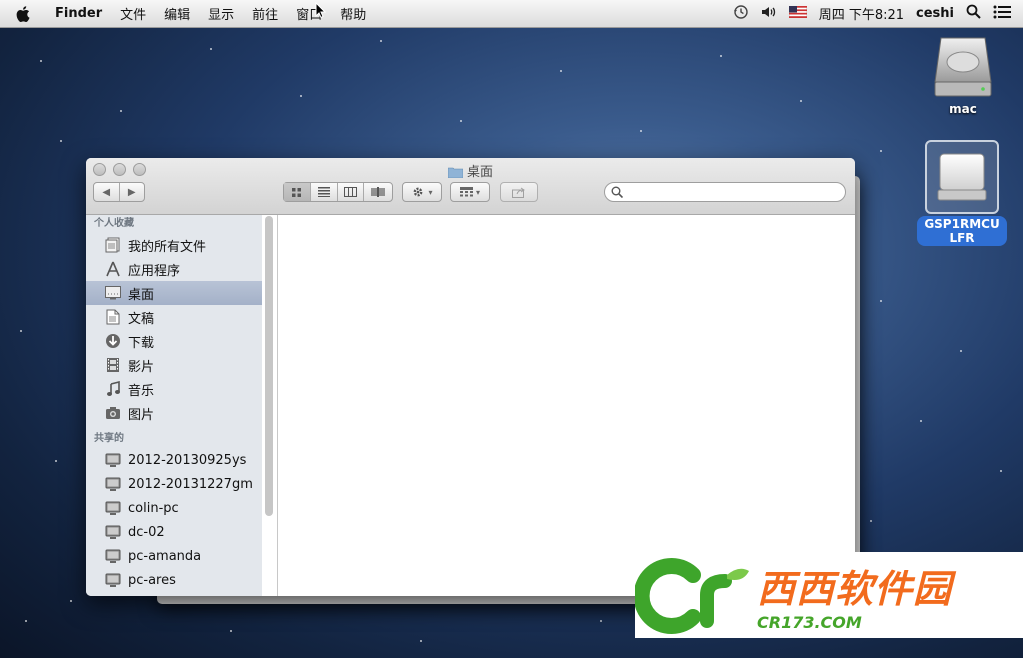  Describe the element at coordinates (113, 269) in the screenshot. I see `applications-icon` at that location.